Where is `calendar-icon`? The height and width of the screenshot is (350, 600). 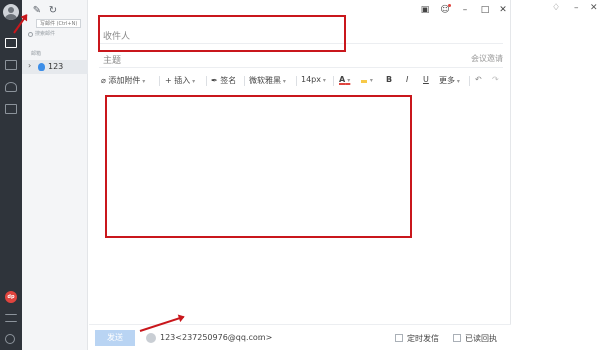
calendar-icon is located at coordinates (11, 109).